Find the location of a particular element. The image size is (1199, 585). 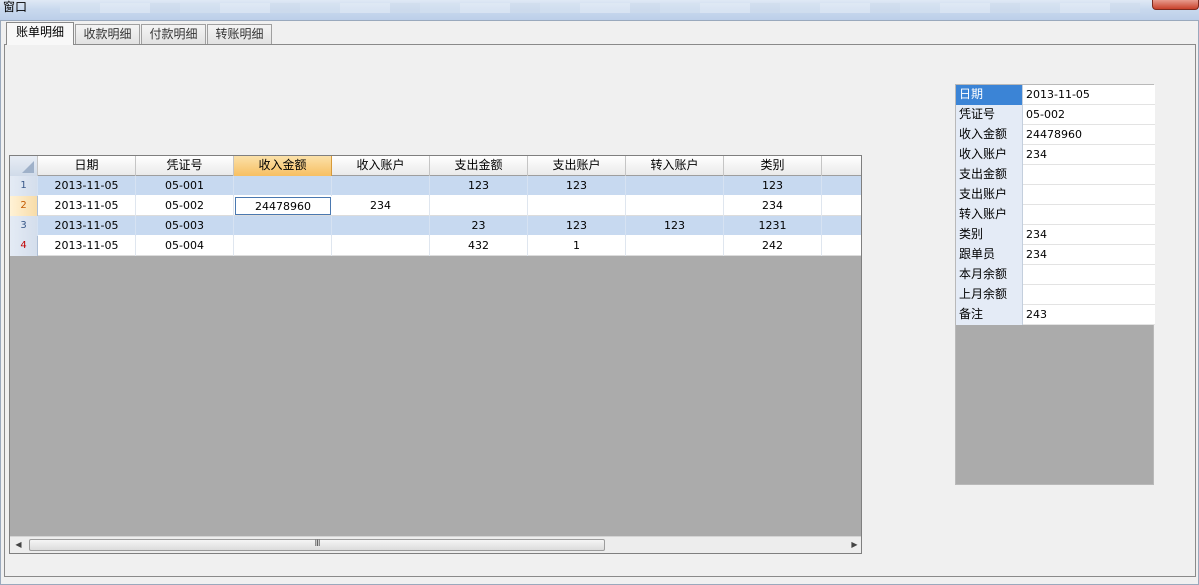

scroll-left-icon: ◀ is located at coordinates (18, 545).